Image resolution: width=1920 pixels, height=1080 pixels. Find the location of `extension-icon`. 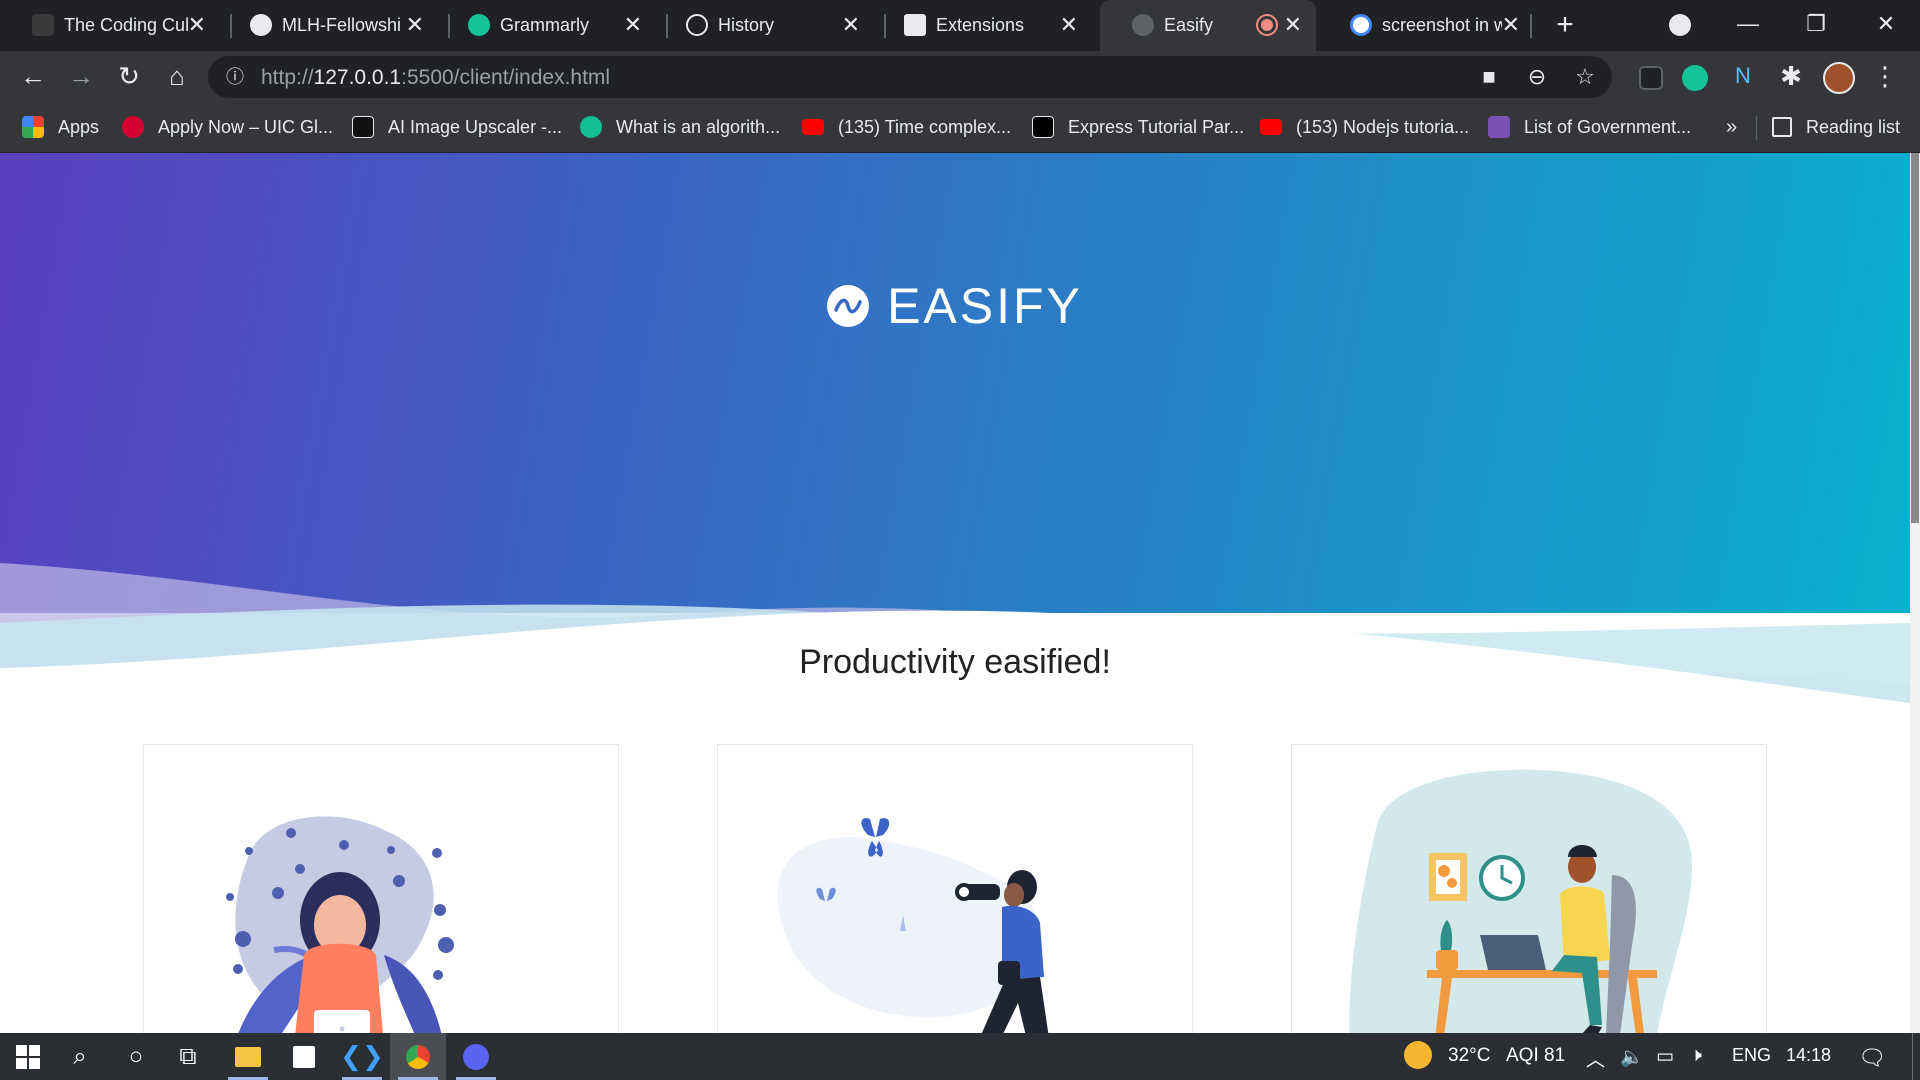

extension-icon is located at coordinates (1651, 76).